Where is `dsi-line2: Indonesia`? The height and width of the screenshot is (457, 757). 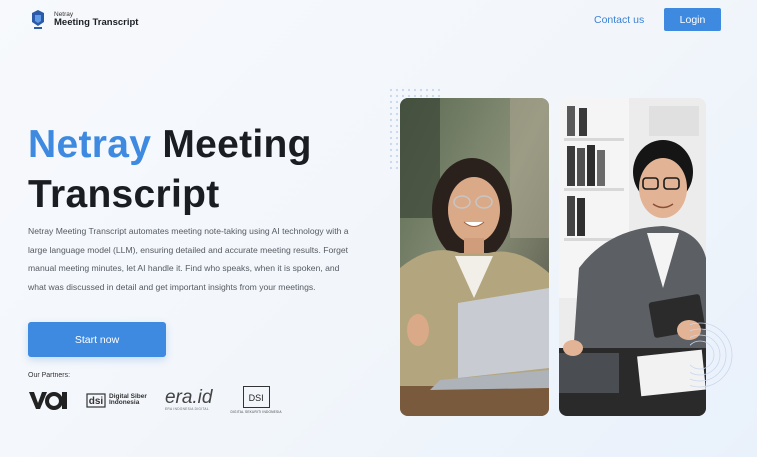
dsi-line2: Indonesia is located at coordinates (124, 402).